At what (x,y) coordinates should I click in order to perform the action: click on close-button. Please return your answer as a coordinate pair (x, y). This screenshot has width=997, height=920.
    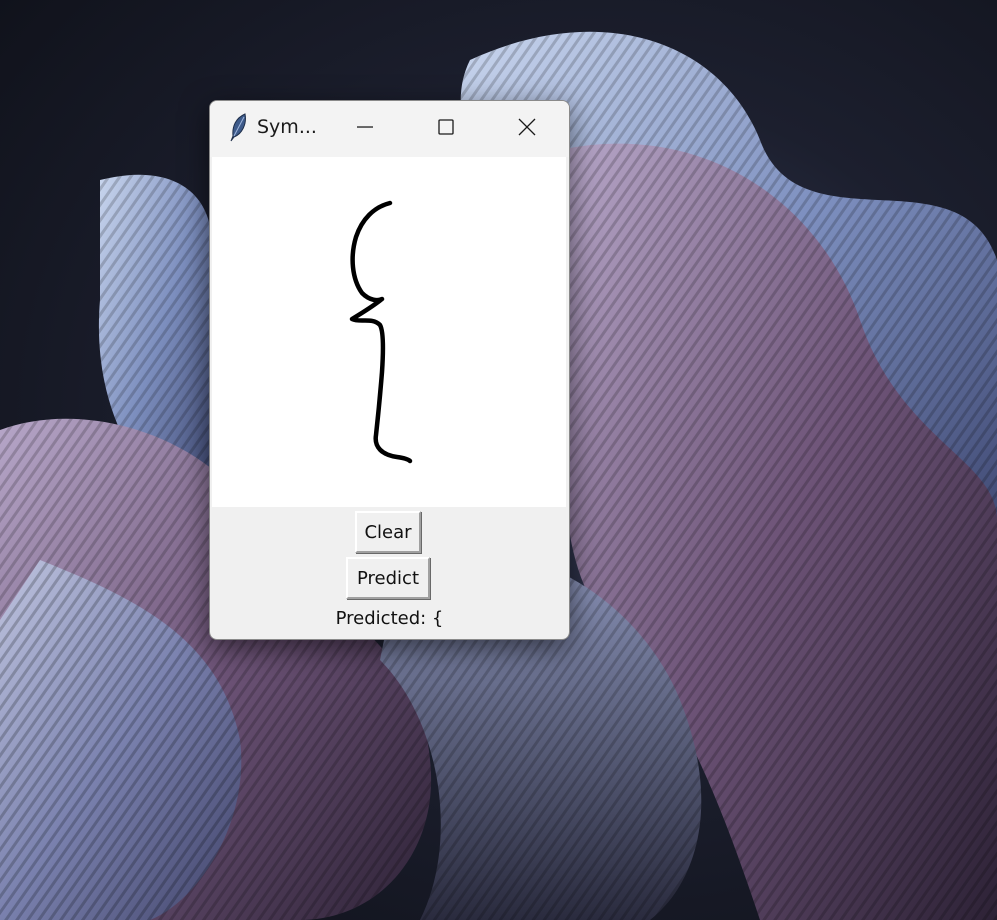
    Looking at the image, I should click on (527, 127).